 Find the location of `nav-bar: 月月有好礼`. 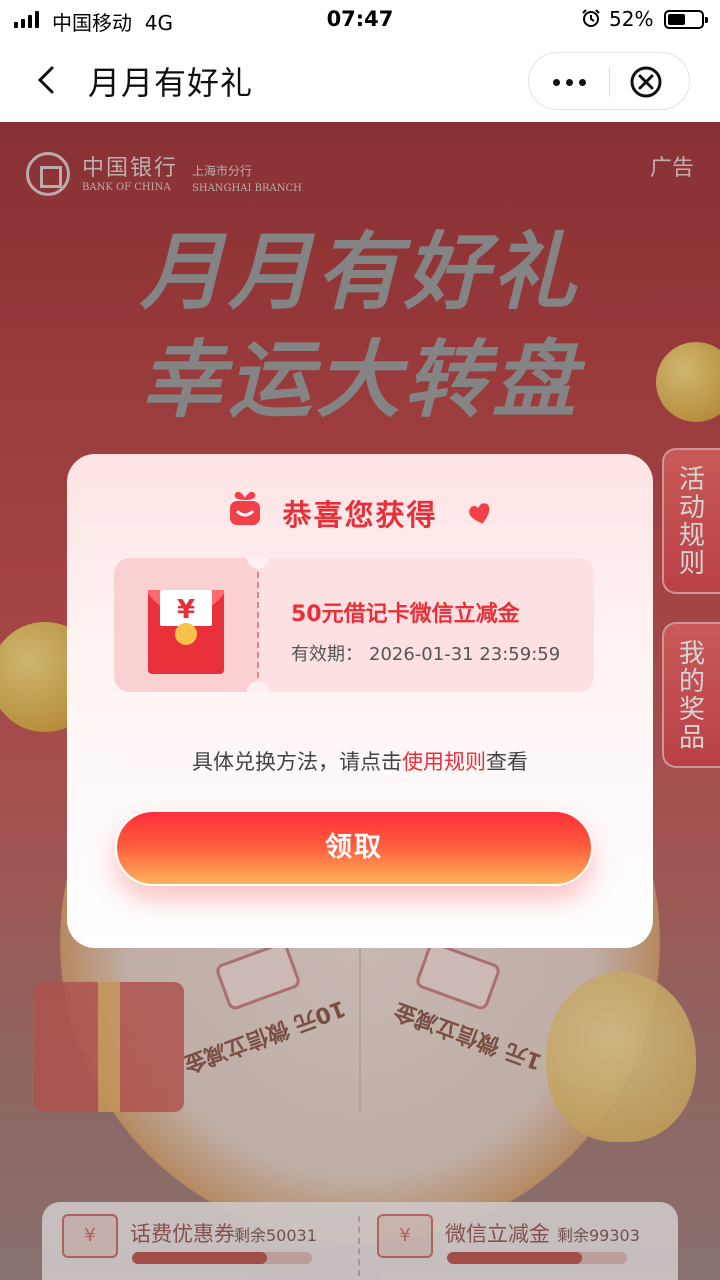

nav-bar: 月月有好礼 is located at coordinates (360, 81).